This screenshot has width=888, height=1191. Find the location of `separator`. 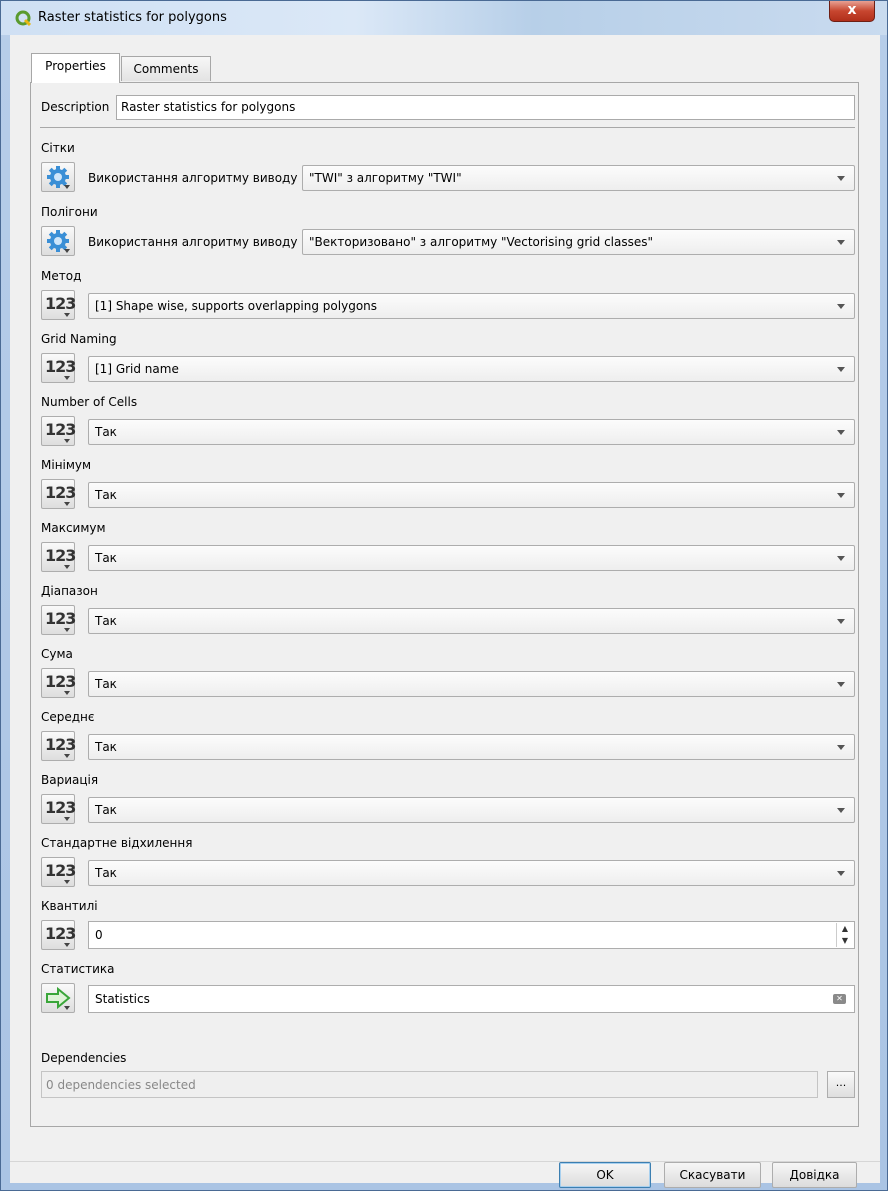

separator is located at coordinates (447, 127).